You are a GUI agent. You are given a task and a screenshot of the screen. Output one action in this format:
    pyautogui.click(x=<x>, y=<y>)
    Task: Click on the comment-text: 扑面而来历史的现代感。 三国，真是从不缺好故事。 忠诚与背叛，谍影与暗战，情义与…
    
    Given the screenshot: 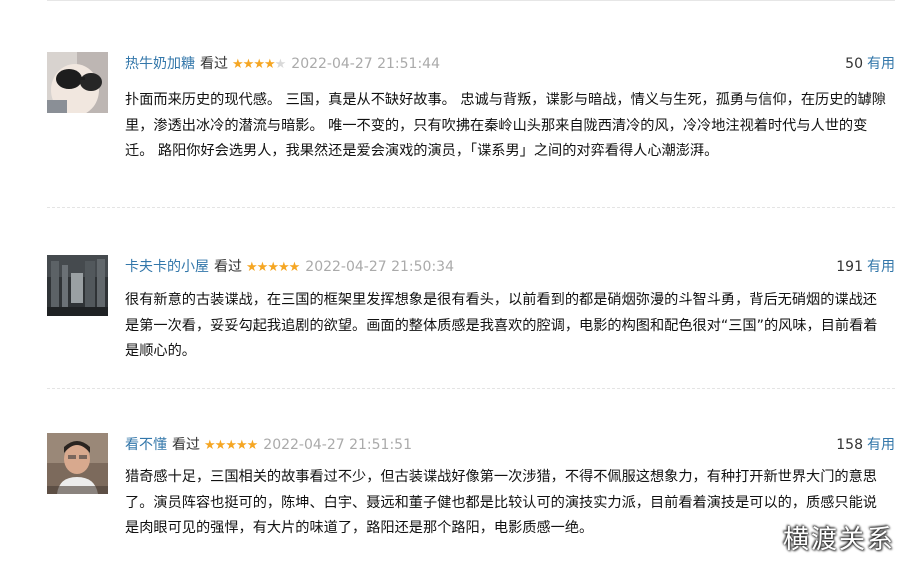 What is the action you would take?
    pyautogui.click(x=505, y=125)
    